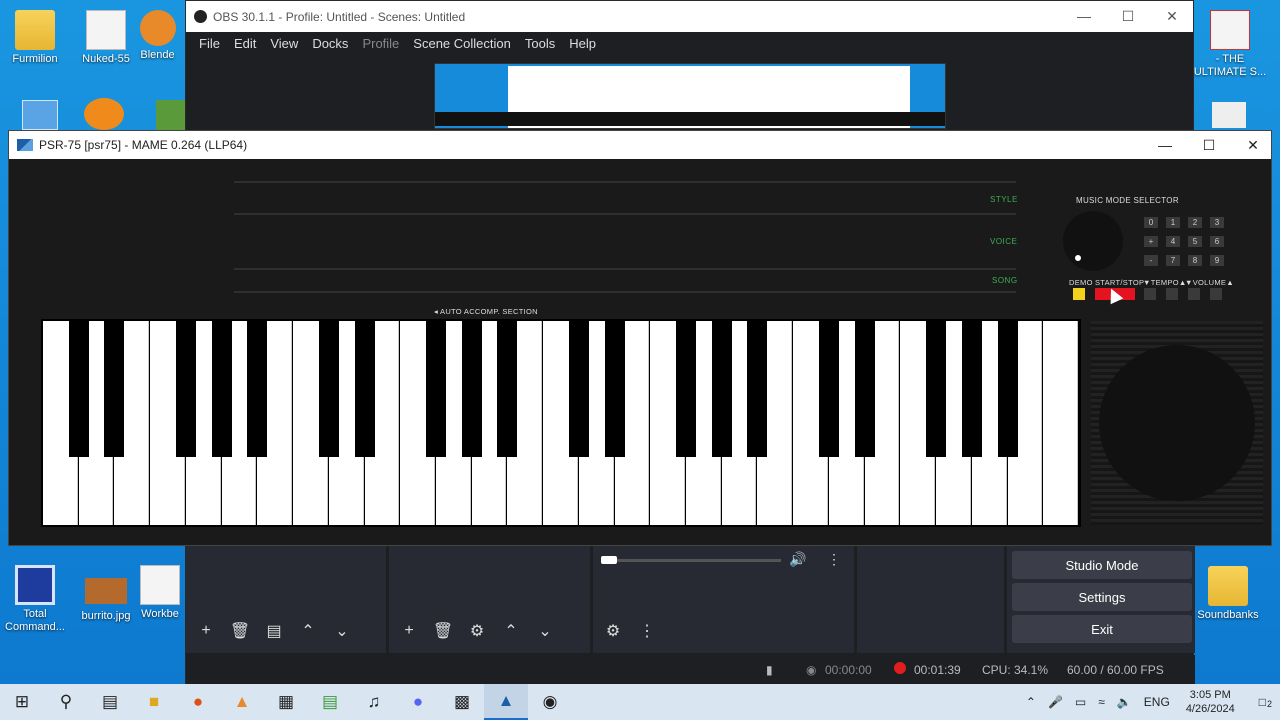 The height and width of the screenshot is (720, 1280). What do you see at coordinates (1262, 702) in the screenshot?
I see `notification-center-icon: □ 2` at bounding box center [1262, 702].